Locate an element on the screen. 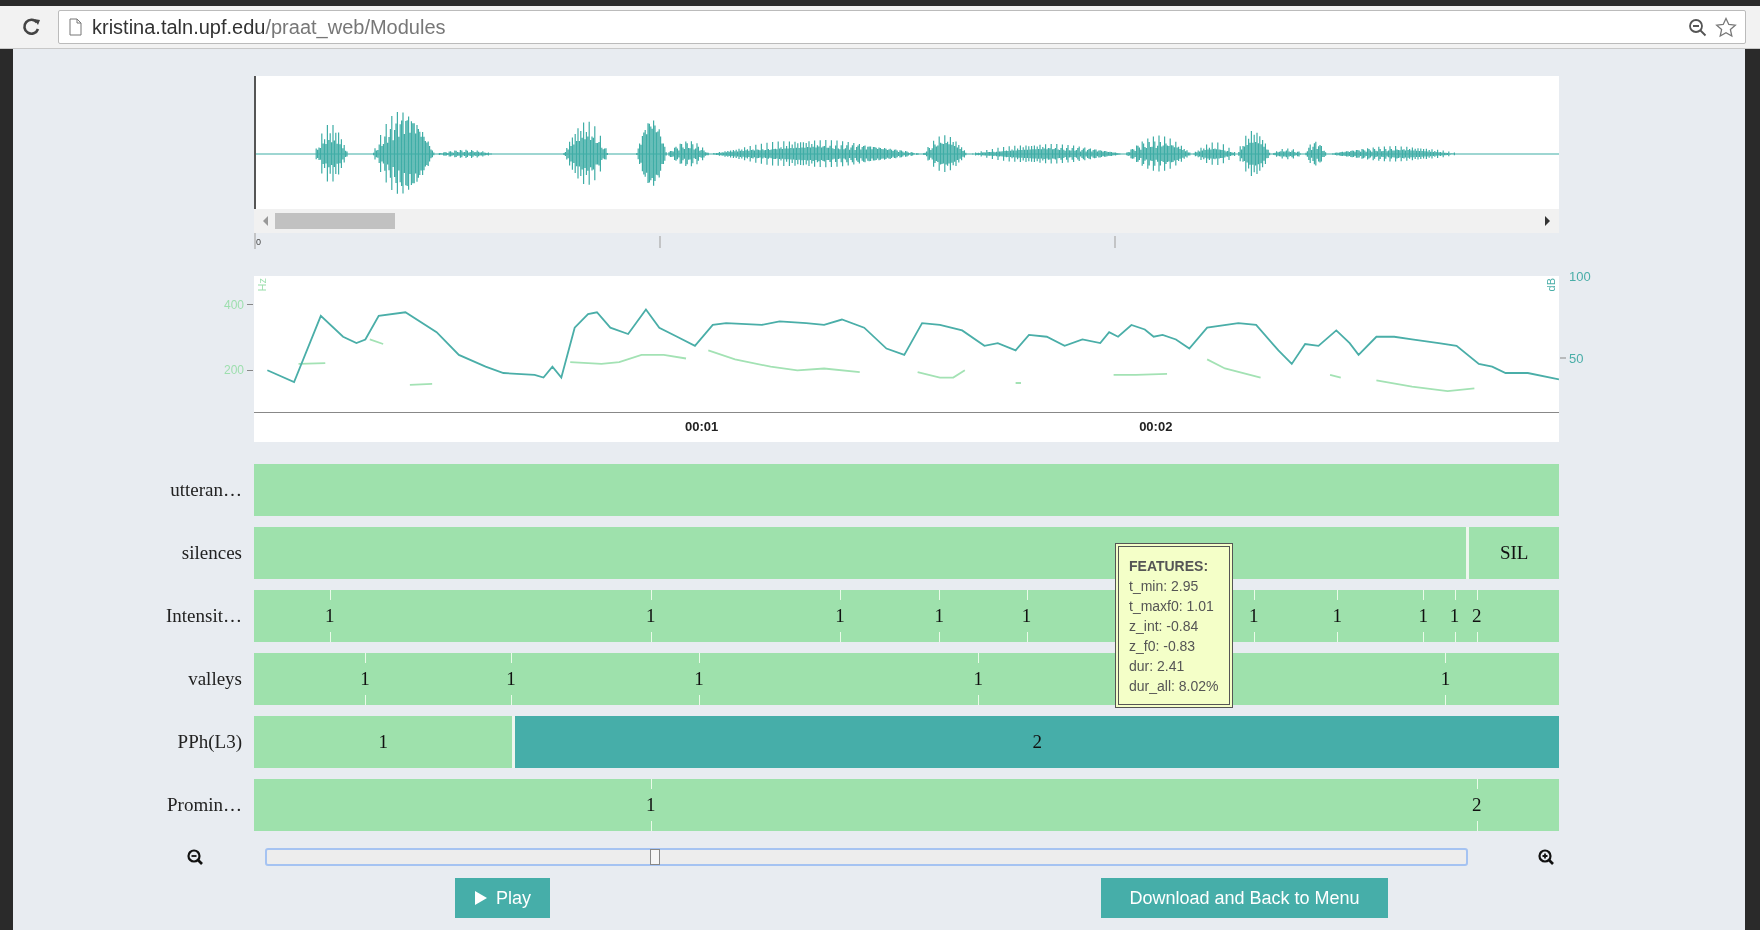  hz-axis-label: Hz is located at coordinates (262, 285).